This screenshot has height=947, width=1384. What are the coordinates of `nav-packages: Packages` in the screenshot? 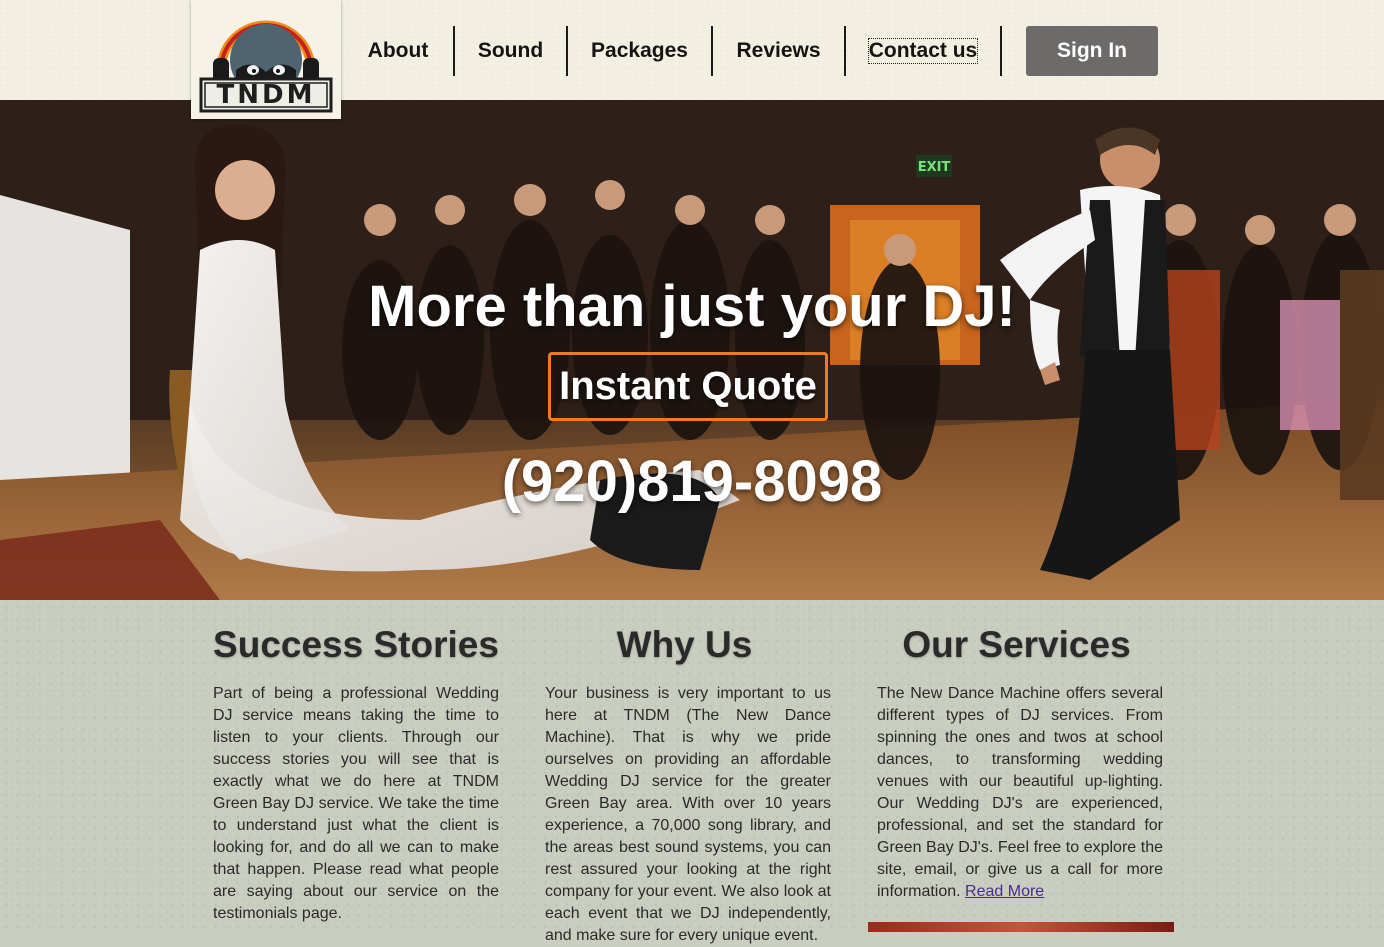 It's located at (639, 51).